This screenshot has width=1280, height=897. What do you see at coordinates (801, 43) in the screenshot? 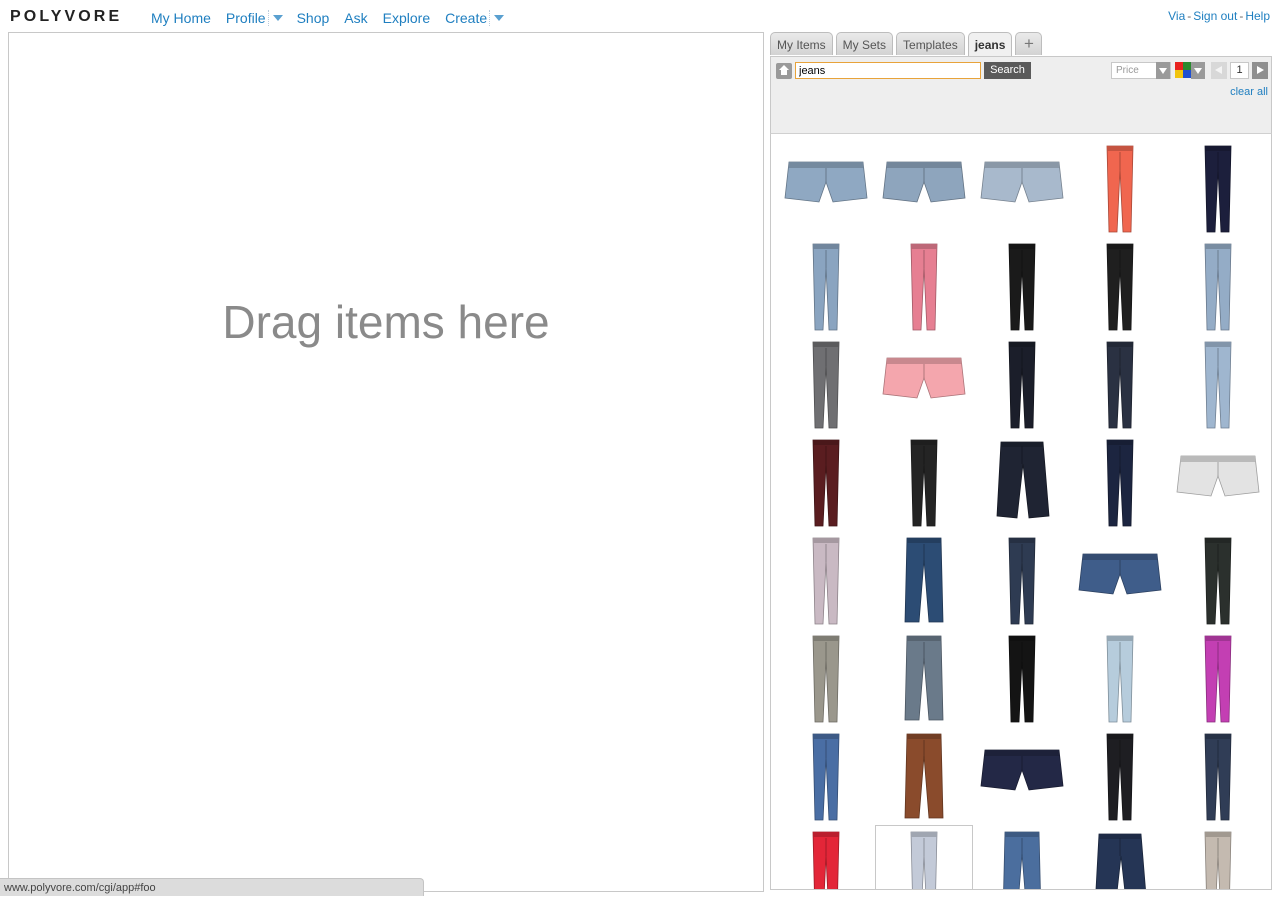
I see `tab-my-items: My Items` at bounding box center [801, 43].